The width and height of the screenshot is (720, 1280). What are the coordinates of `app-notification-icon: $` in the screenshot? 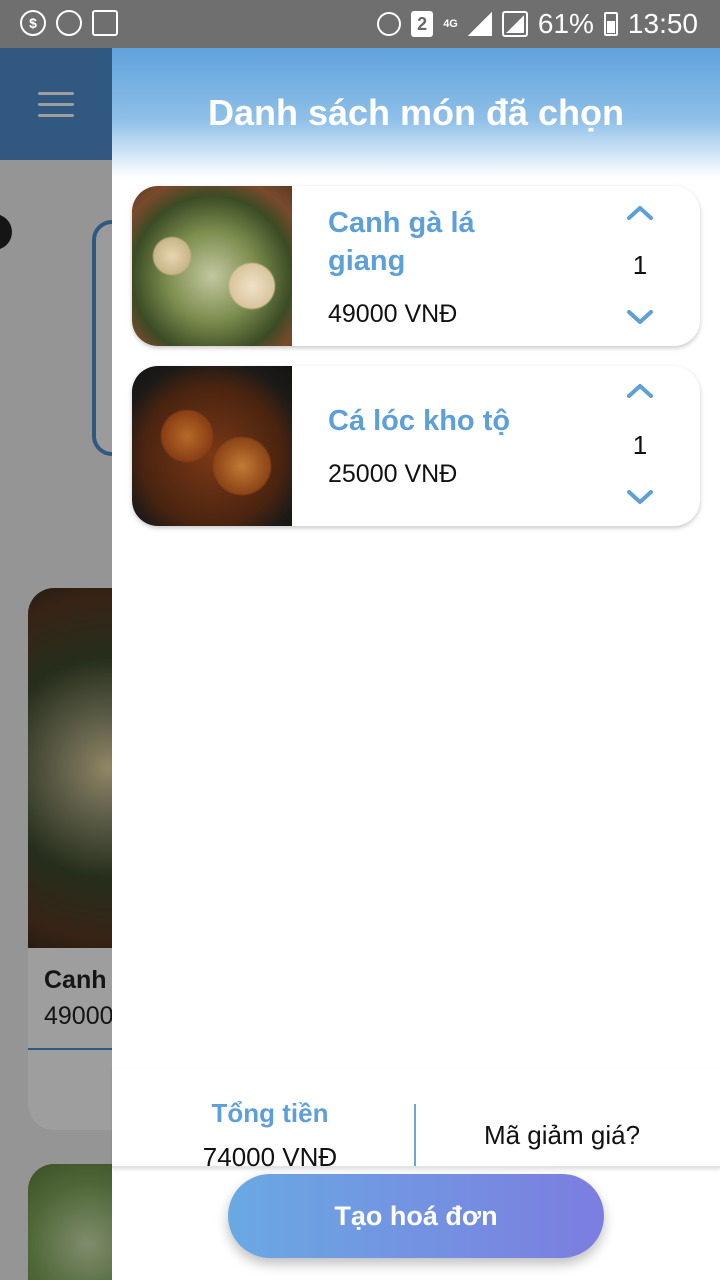 It's located at (33, 23).